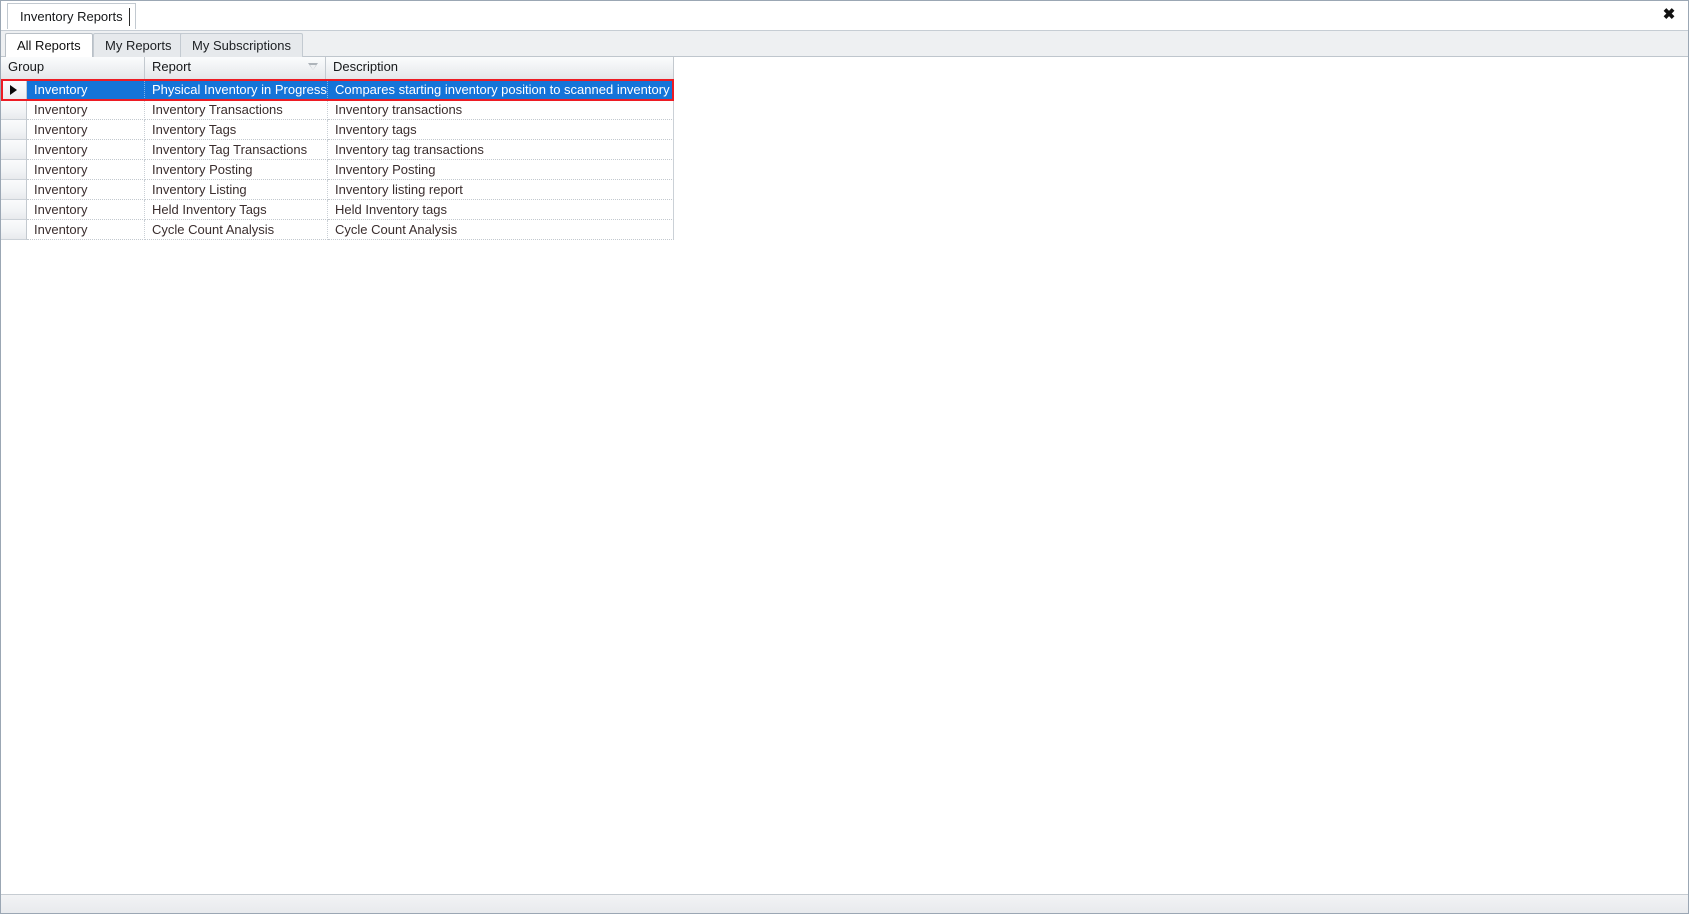  What do you see at coordinates (1669, 15) in the screenshot?
I see `close-icon: ✖` at bounding box center [1669, 15].